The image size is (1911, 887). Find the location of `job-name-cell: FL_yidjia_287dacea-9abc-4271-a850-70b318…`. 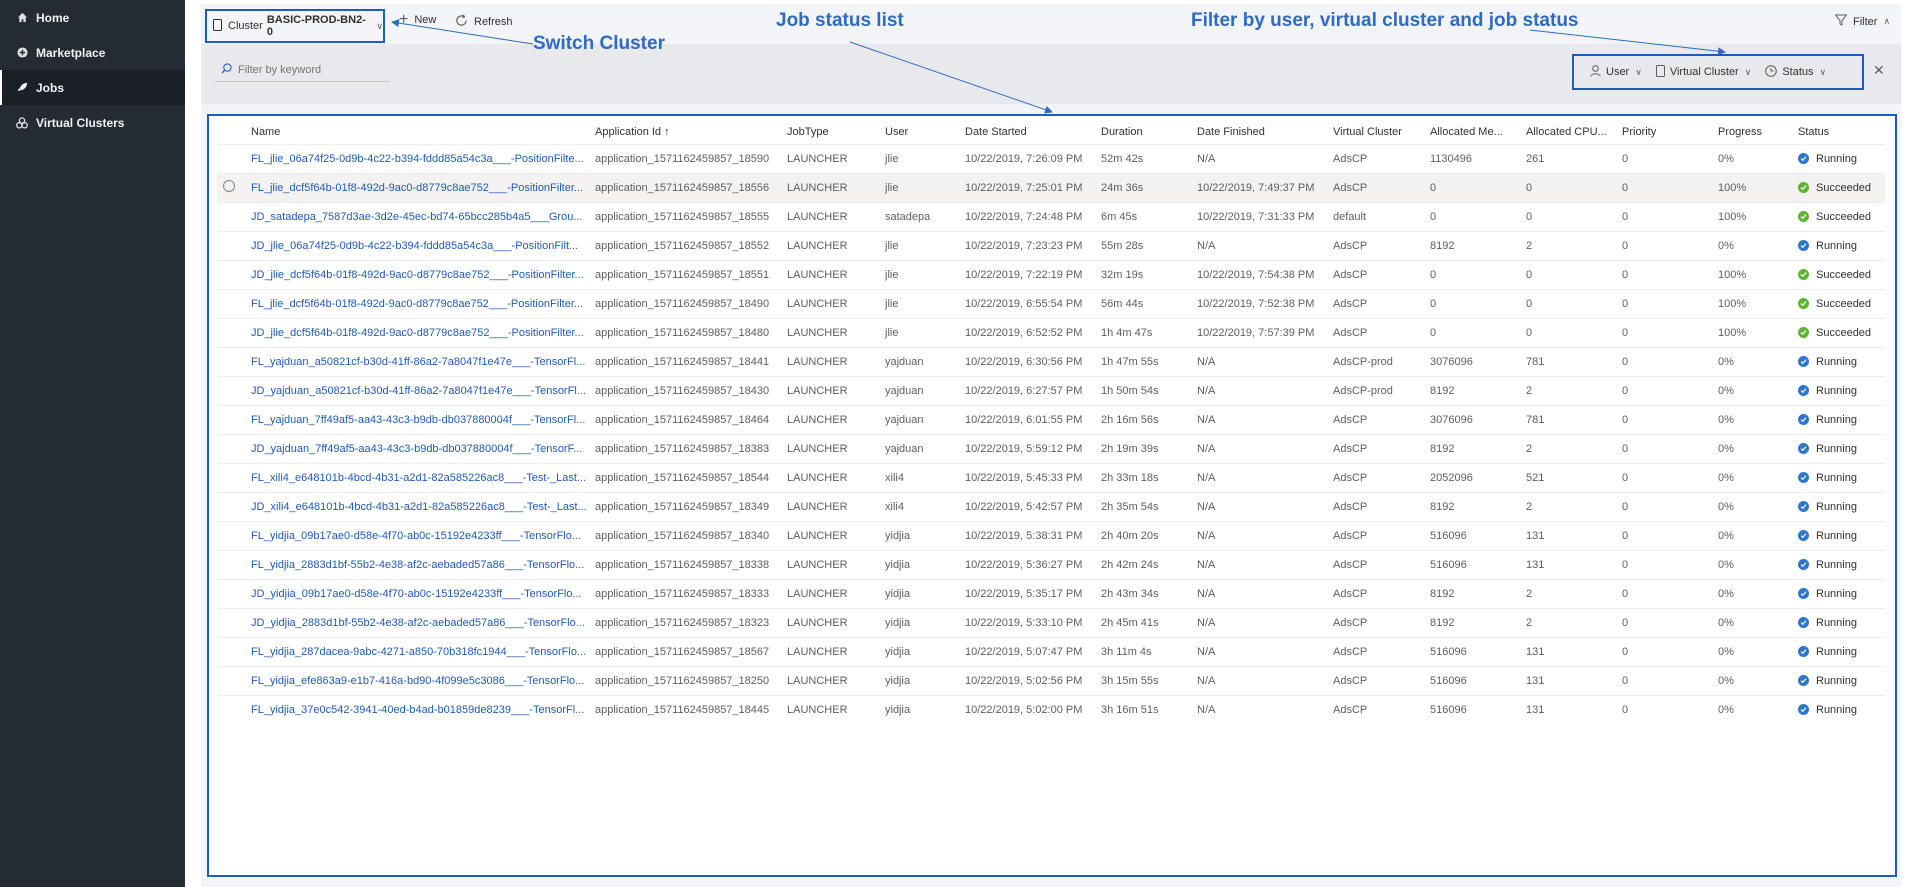

job-name-cell: FL_yidjia_287dacea-9abc-4271-a850-70b318… is located at coordinates (417, 651).